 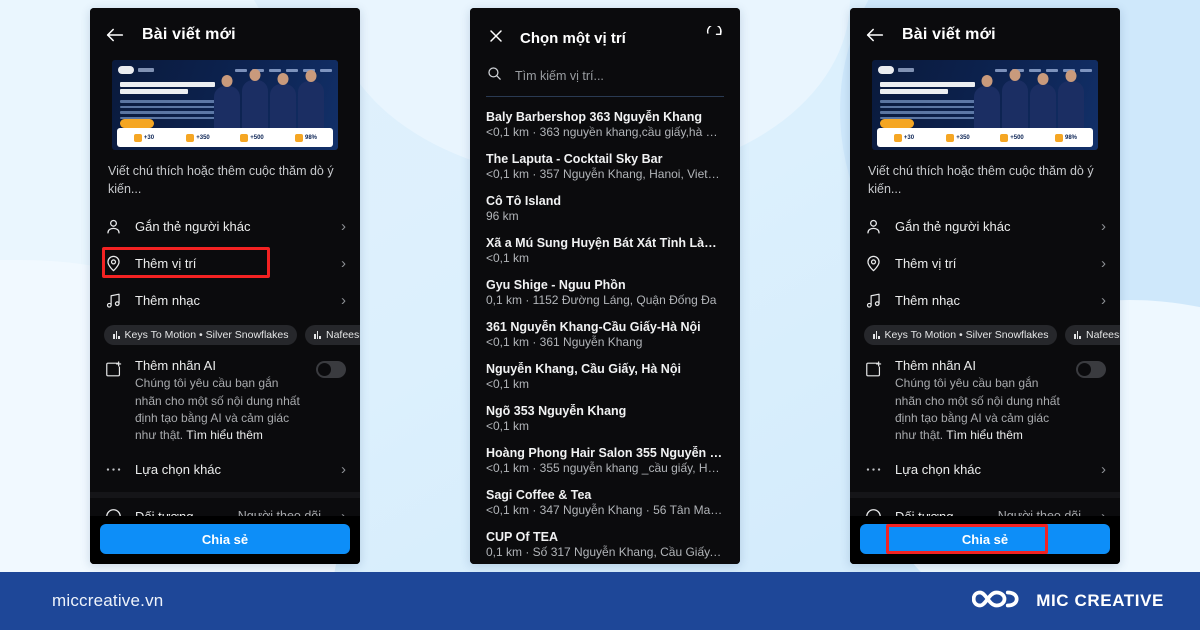 I want to click on location-meta: <0,1 km · 361 Nguyễn Khang, so click(x=564, y=342).